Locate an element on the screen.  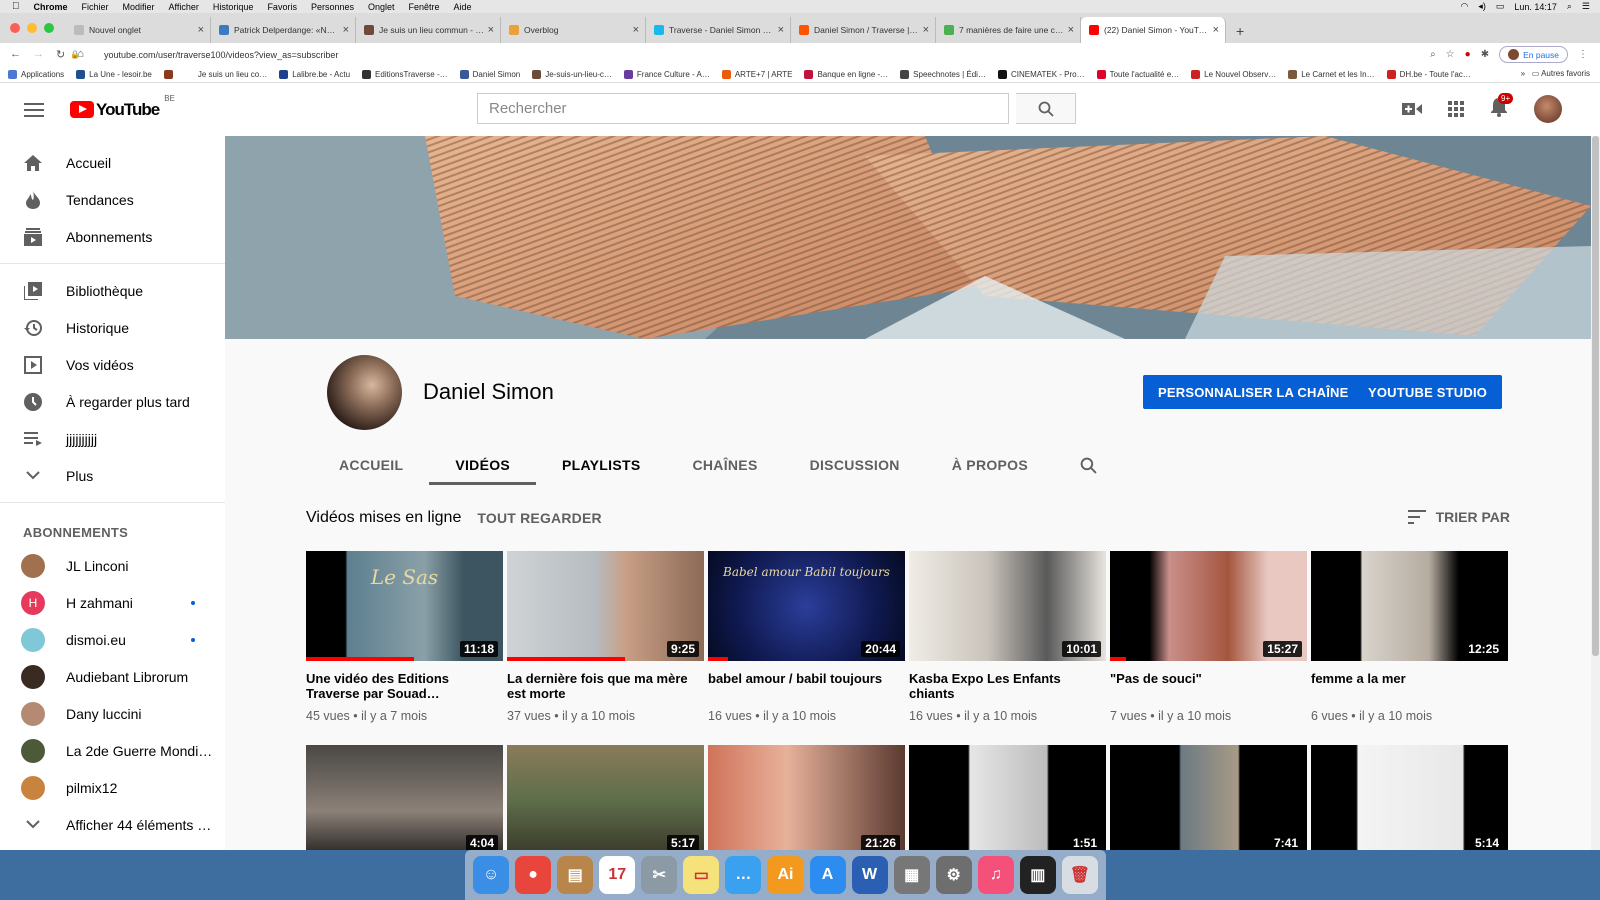
sidebar-item-historique: Historique is located at coordinates (112, 327).